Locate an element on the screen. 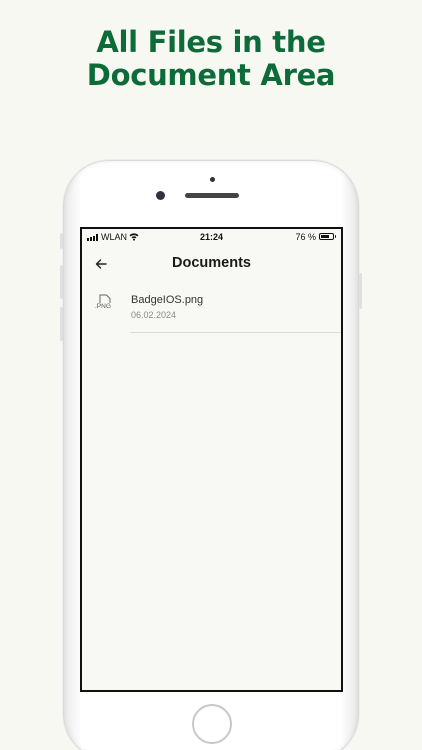 This screenshot has height=750, width=422. page-title: Documents is located at coordinates (211, 263).